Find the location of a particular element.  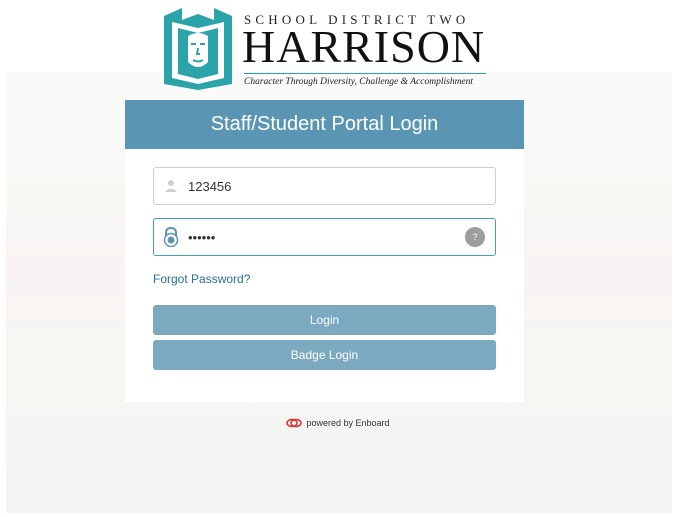

logo-name: HARRISON is located at coordinates (364, 46).